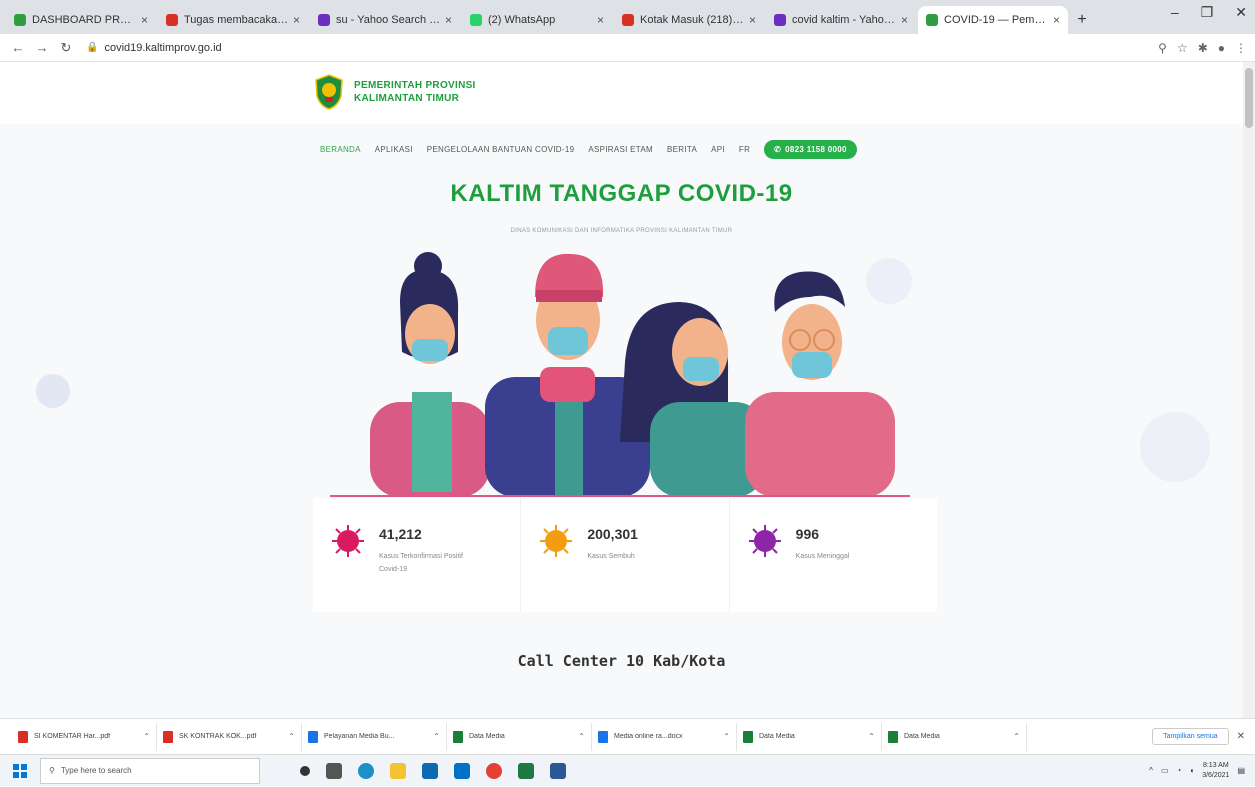 The image size is (1255, 787). Describe the element at coordinates (1249, 98) in the screenshot. I see `scrollbar-thumb` at that location.